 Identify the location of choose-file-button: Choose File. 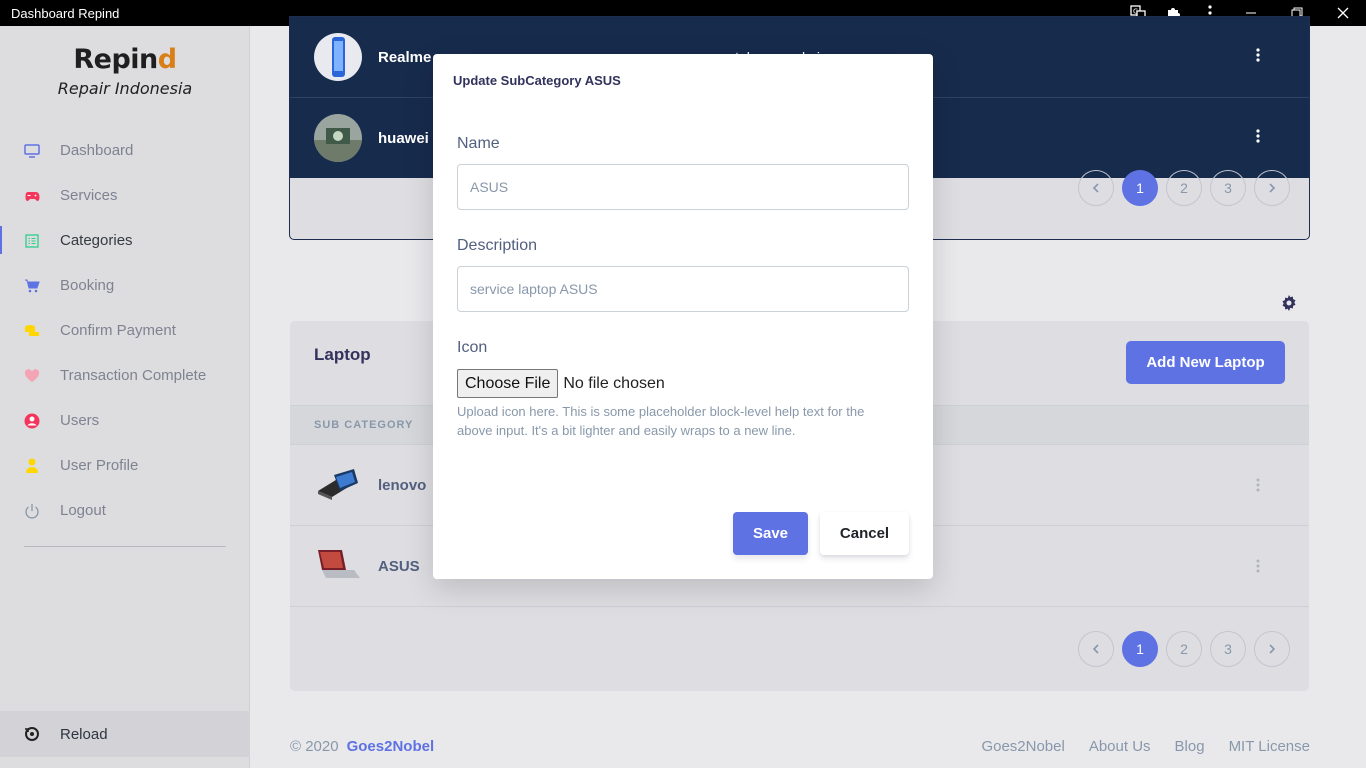
(508, 383).